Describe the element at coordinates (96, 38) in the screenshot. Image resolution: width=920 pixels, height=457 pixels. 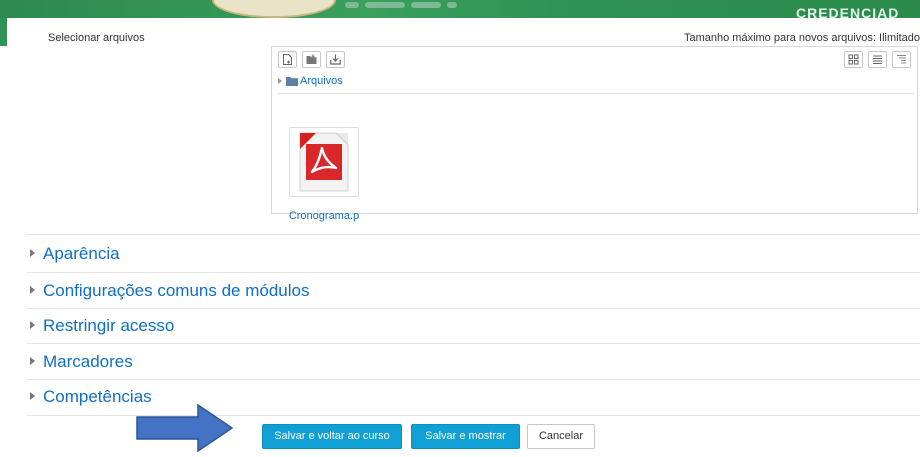
I see `files-field-label: Selecionar arquivos` at that location.